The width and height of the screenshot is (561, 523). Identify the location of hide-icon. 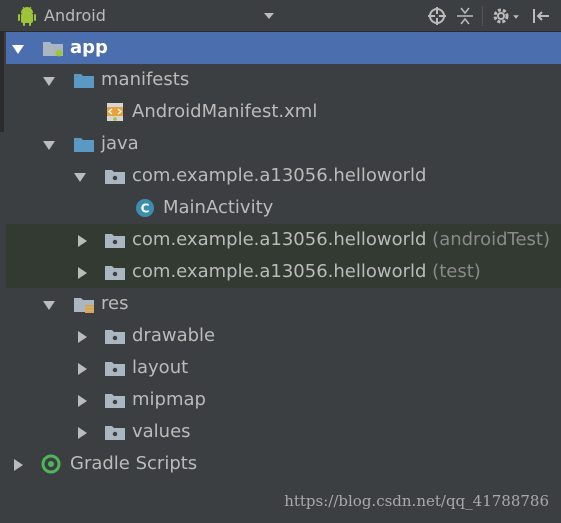
(541, 16).